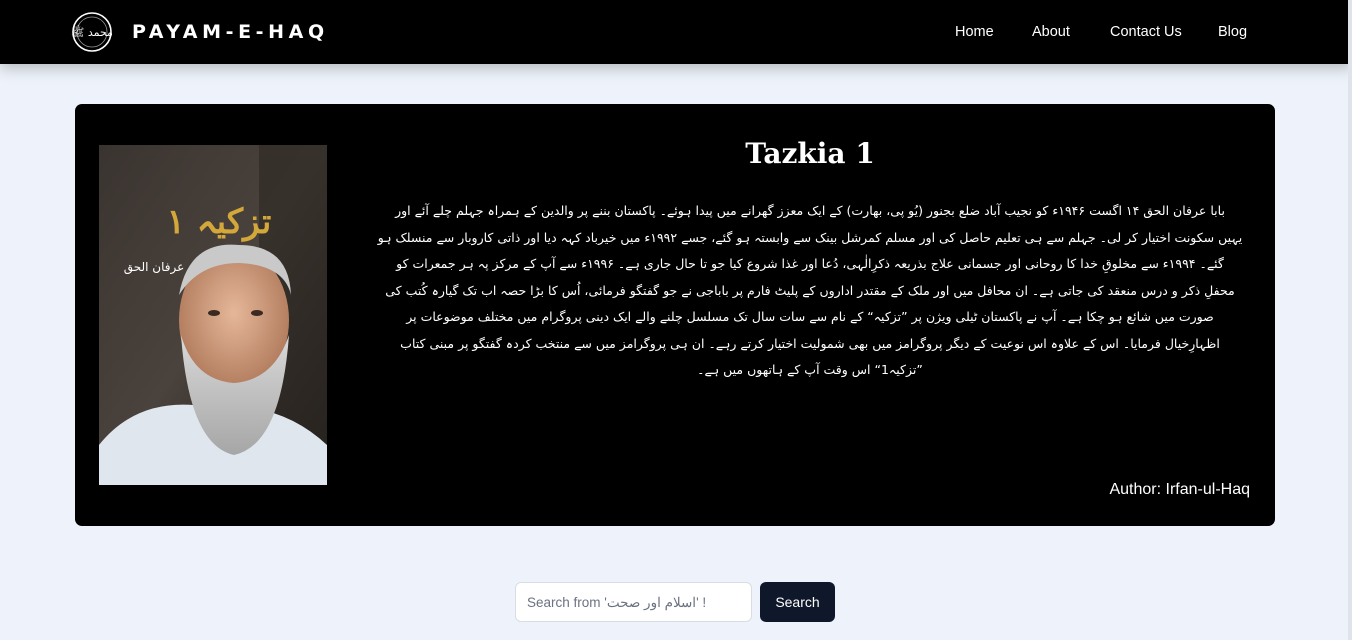 The height and width of the screenshot is (640, 1352). I want to click on logo-calligraphy: محمد ﷺ, so click(92, 31).